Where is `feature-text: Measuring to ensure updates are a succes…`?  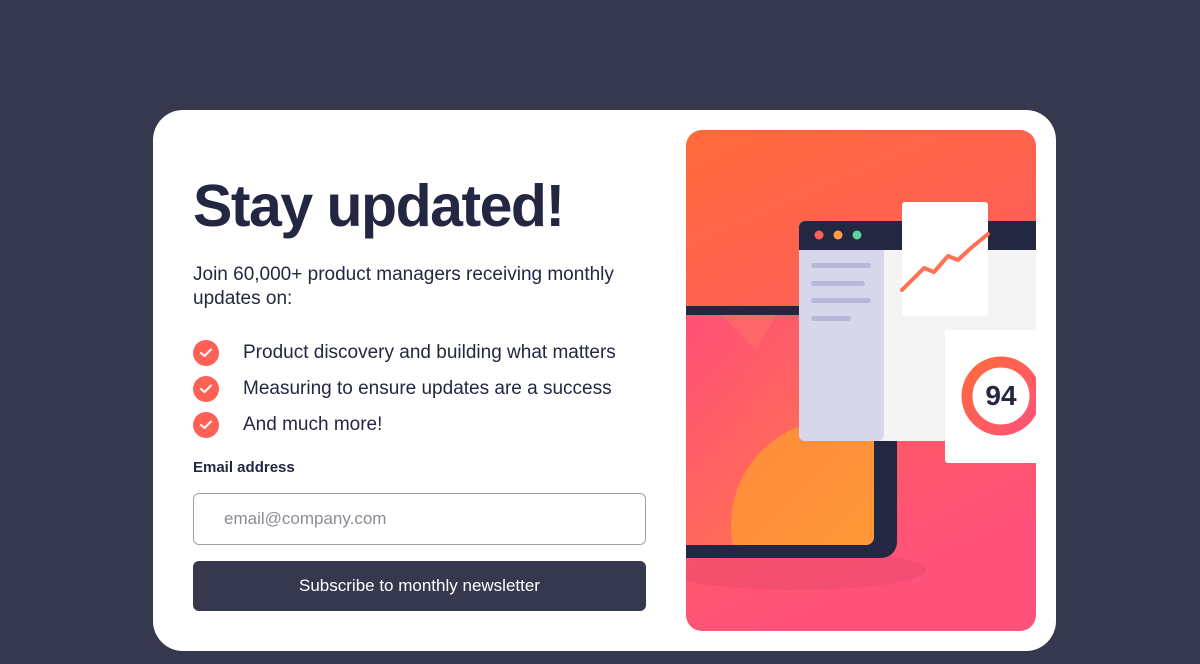
feature-text: Measuring to ensure updates are a succes… is located at coordinates (427, 388).